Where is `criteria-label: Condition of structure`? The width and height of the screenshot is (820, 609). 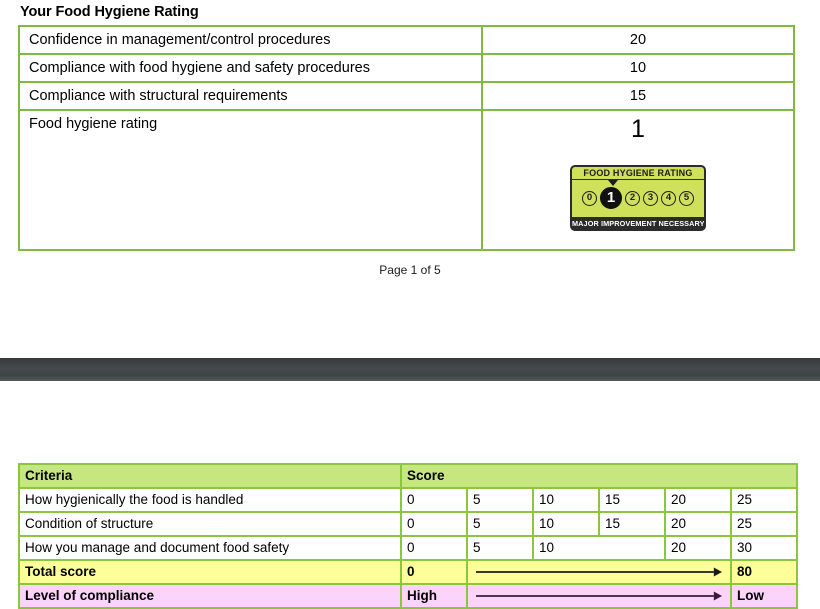
criteria-label: Condition of structure is located at coordinates (210, 524).